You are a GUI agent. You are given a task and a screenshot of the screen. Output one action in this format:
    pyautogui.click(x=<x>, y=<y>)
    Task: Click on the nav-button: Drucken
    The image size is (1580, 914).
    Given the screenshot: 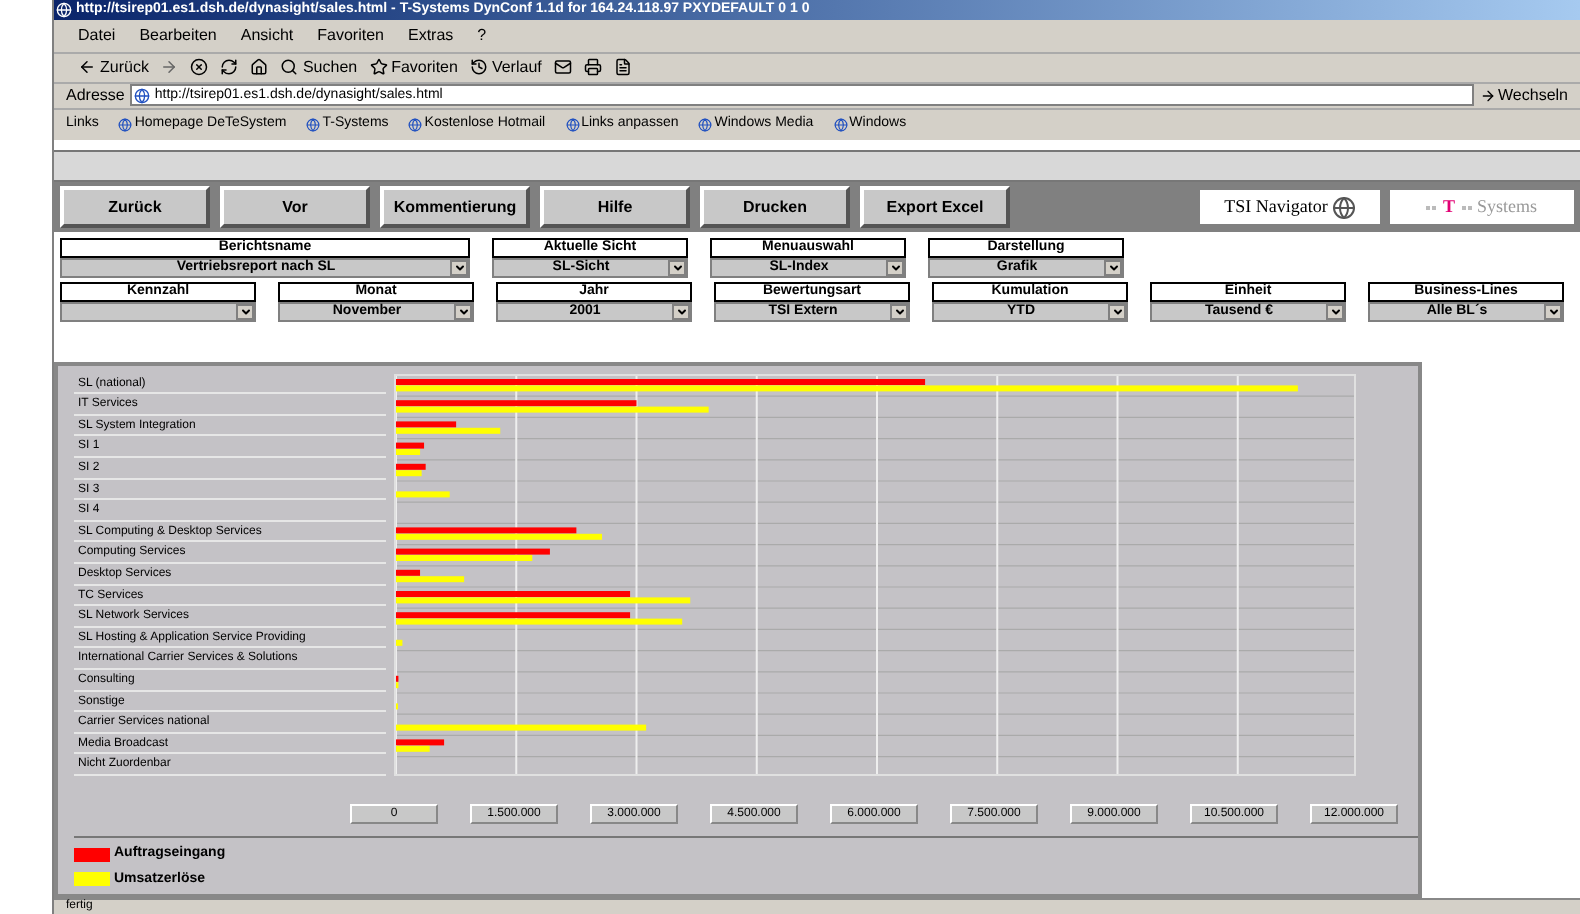 What is the action you would take?
    pyautogui.click(x=775, y=207)
    